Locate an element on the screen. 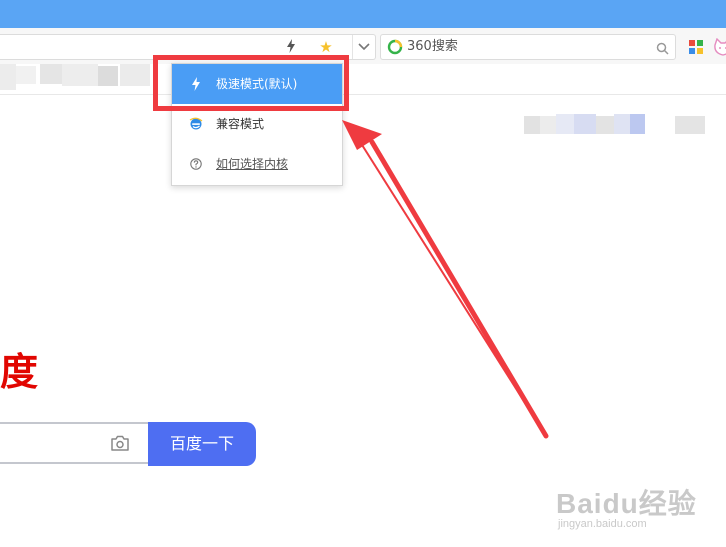 The height and width of the screenshot is (547, 726). watermark-sub-text: jingyan.baidu.com is located at coordinates (602, 524).